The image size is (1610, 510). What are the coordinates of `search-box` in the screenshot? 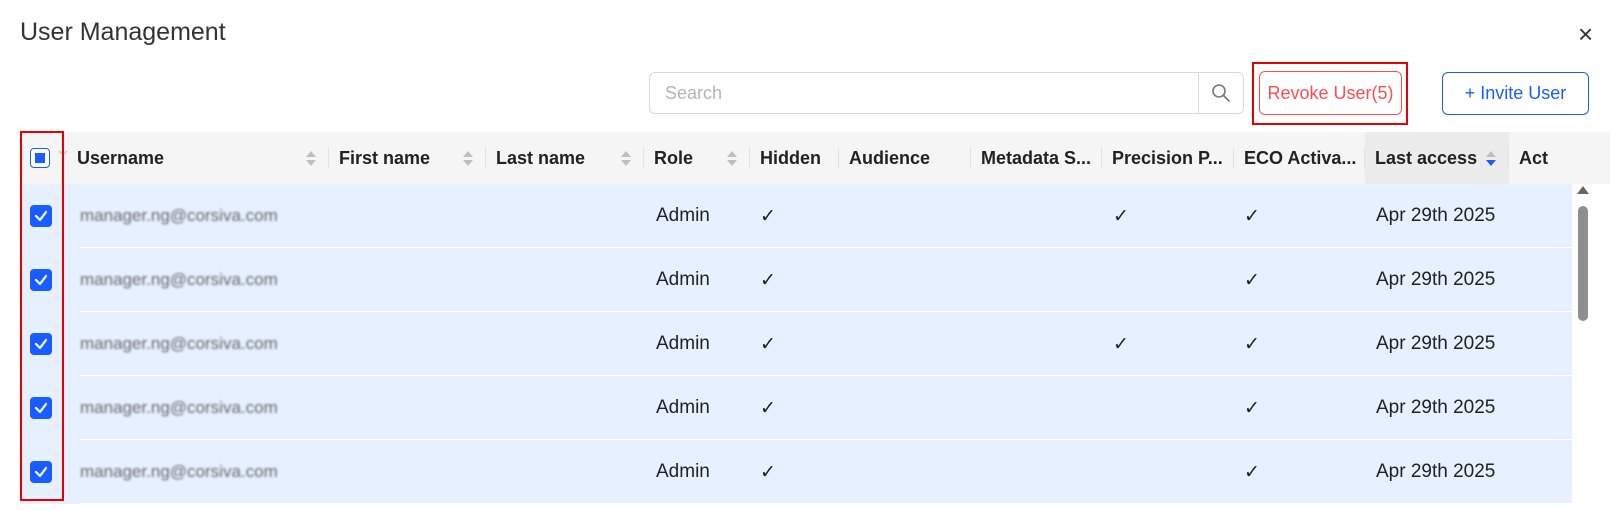 It's located at (946, 93).